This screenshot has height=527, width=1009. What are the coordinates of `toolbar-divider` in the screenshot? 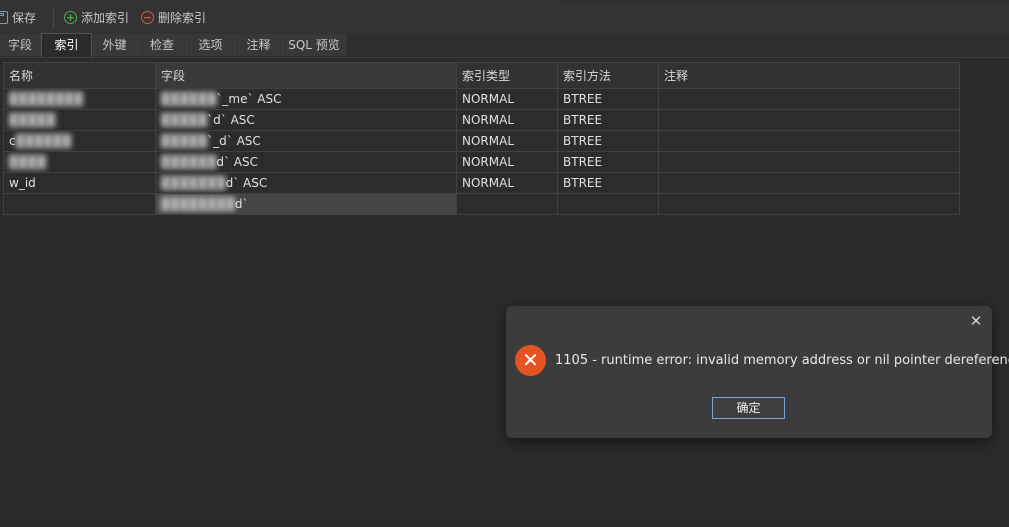 It's located at (53, 18).